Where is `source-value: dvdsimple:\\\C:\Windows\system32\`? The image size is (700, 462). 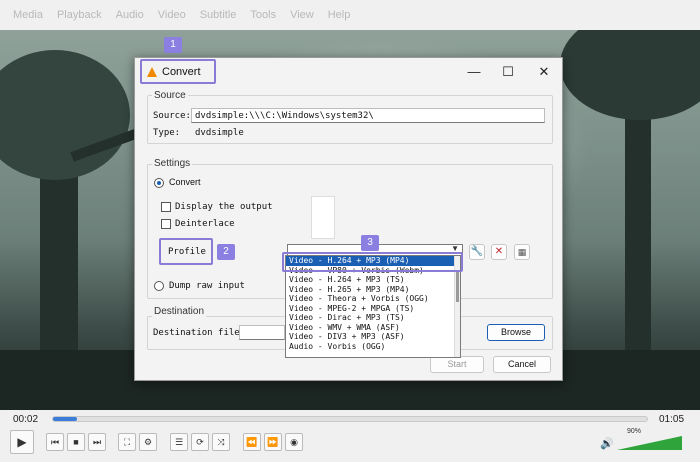
source-value: dvdsimple:\\\C:\Windows\system32\ is located at coordinates (284, 116).